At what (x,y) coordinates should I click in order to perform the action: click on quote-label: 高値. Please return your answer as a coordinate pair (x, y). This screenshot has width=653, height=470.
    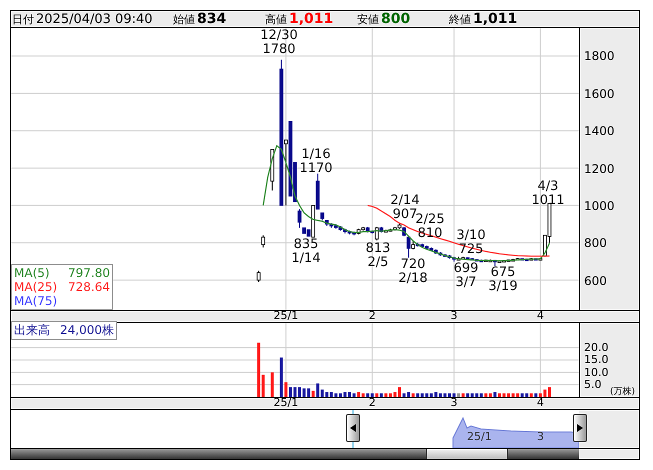
    Looking at the image, I should click on (276, 20).